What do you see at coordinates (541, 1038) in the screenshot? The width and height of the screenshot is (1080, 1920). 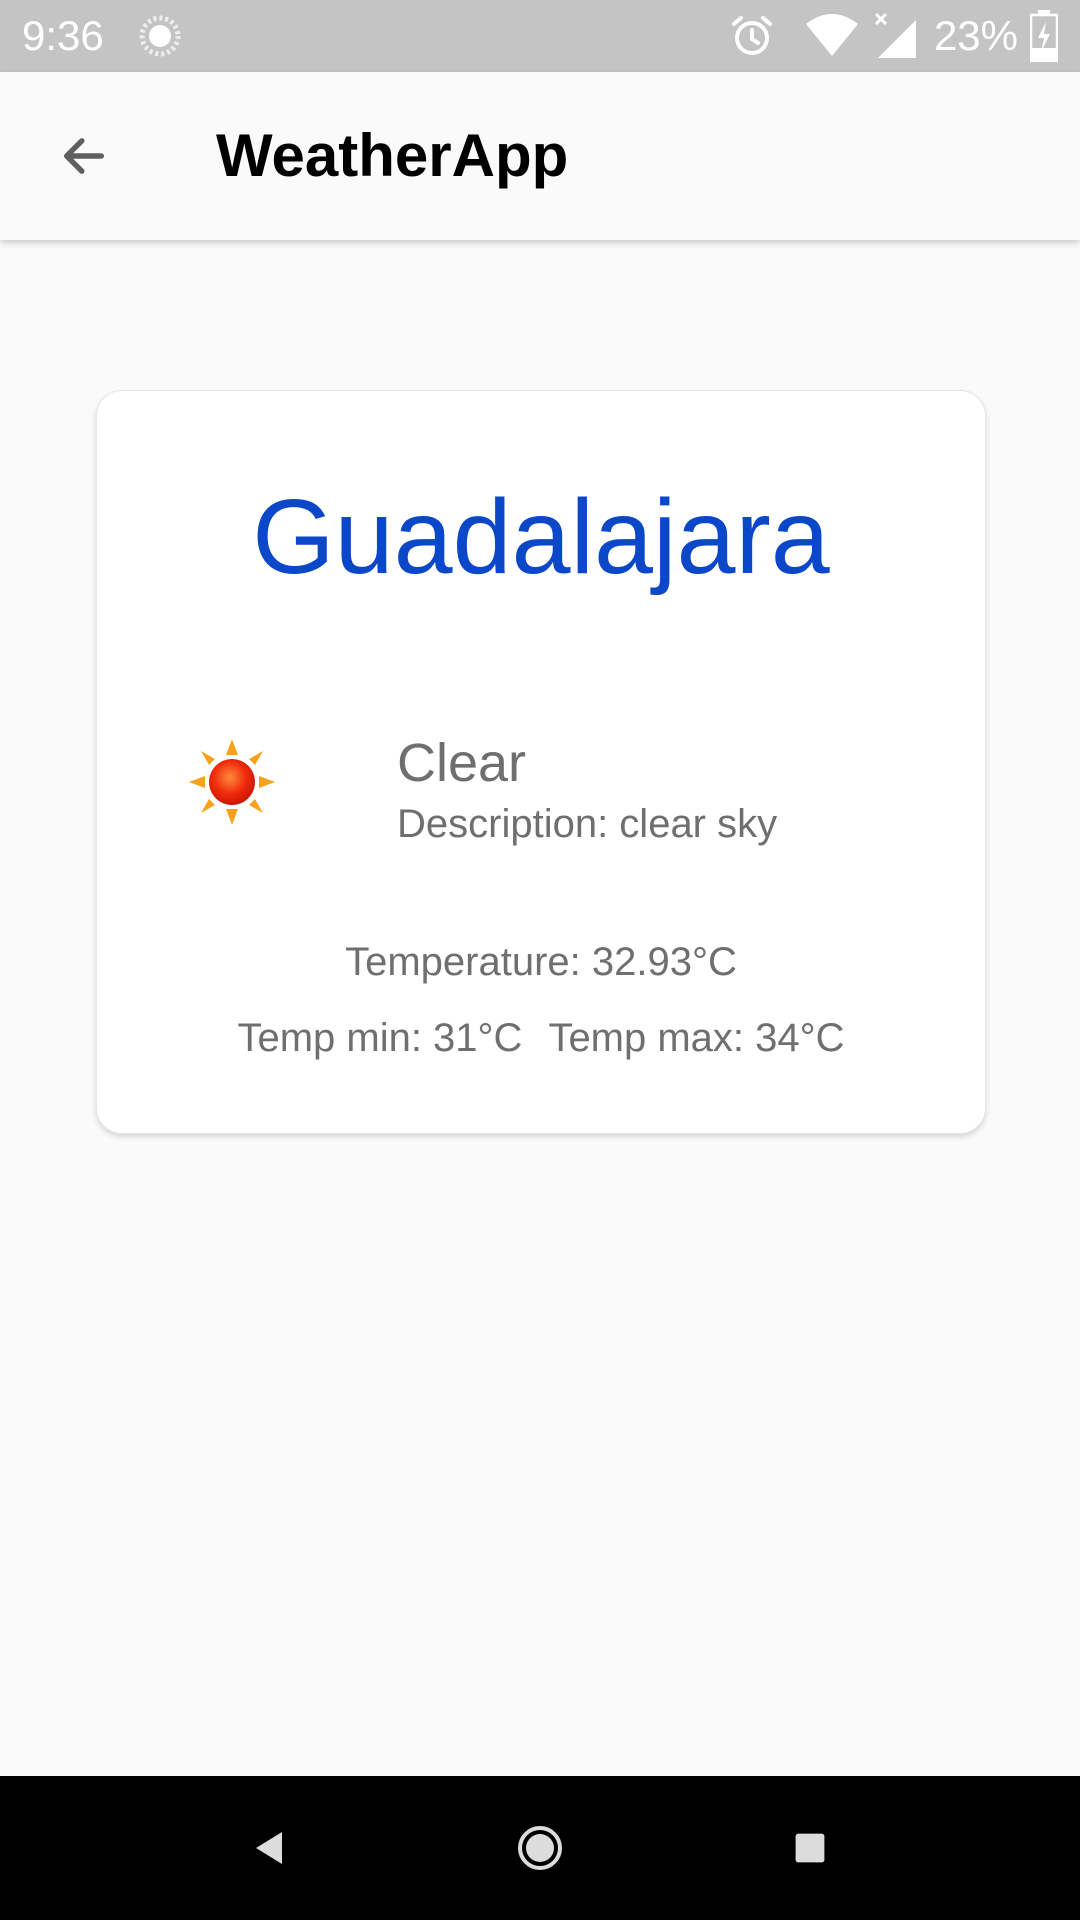 I see `temp-range: Temp min: 31°C Temp max: 34°C` at bounding box center [541, 1038].